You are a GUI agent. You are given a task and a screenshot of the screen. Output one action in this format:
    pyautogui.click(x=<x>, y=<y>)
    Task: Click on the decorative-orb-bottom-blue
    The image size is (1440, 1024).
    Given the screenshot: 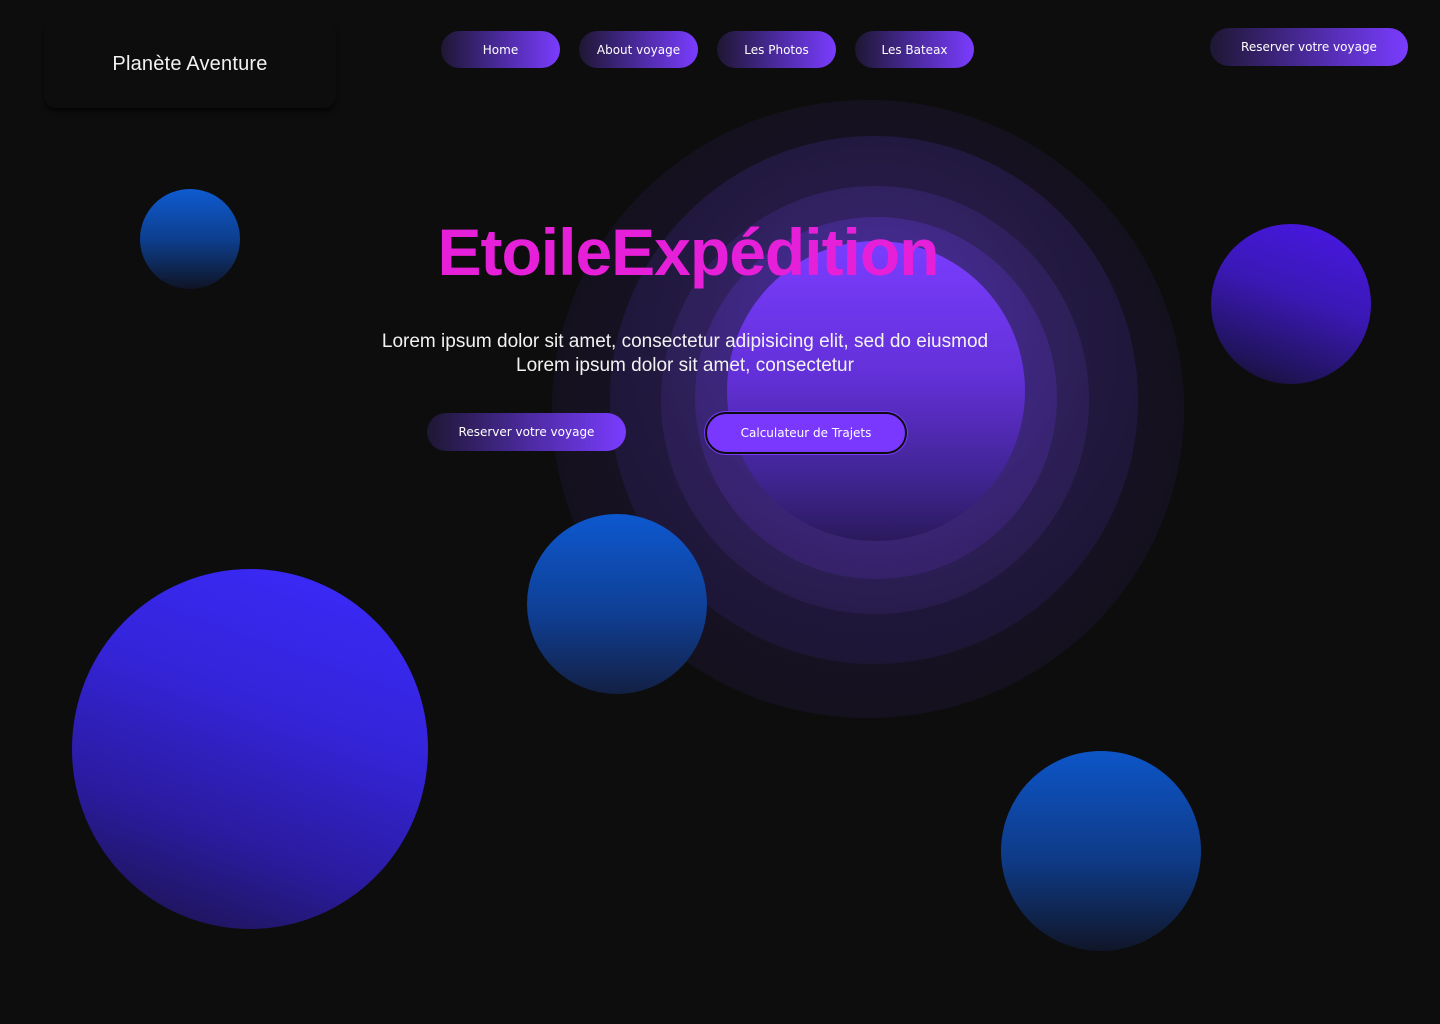 What is the action you would take?
    pyautogui.click(x=1101, y=851)
    